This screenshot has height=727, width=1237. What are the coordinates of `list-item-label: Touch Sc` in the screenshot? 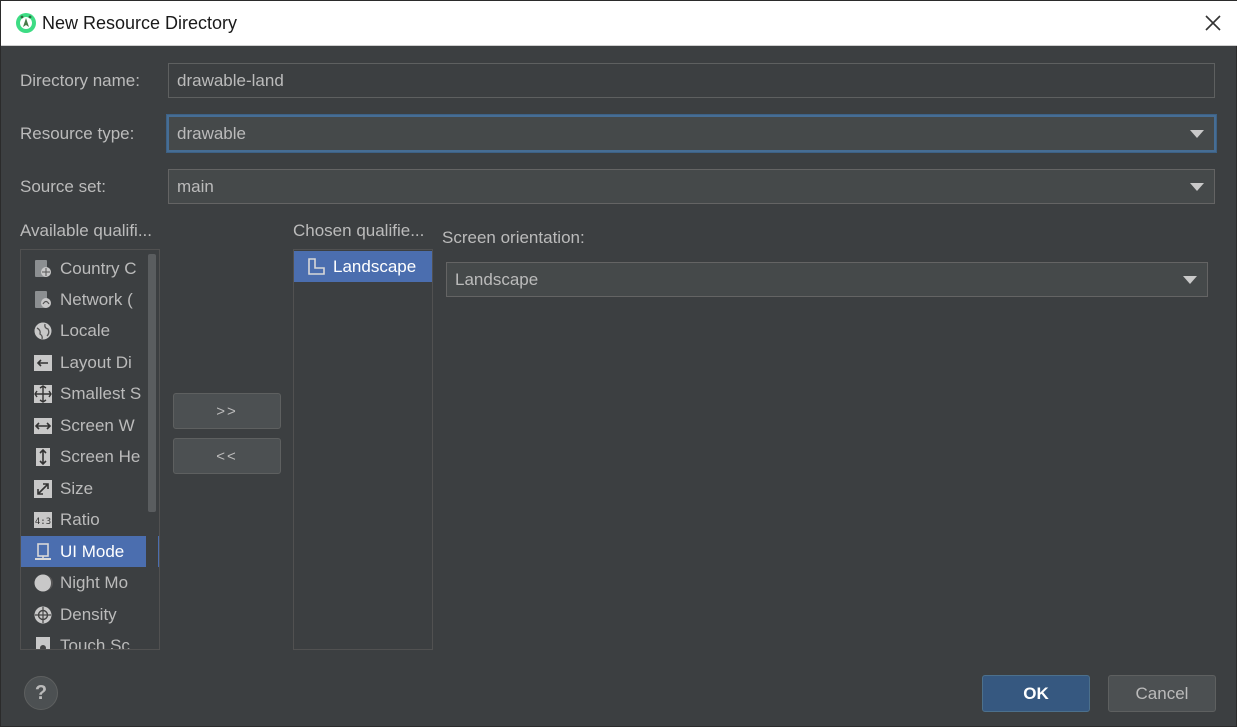 It's located at (95, 642).